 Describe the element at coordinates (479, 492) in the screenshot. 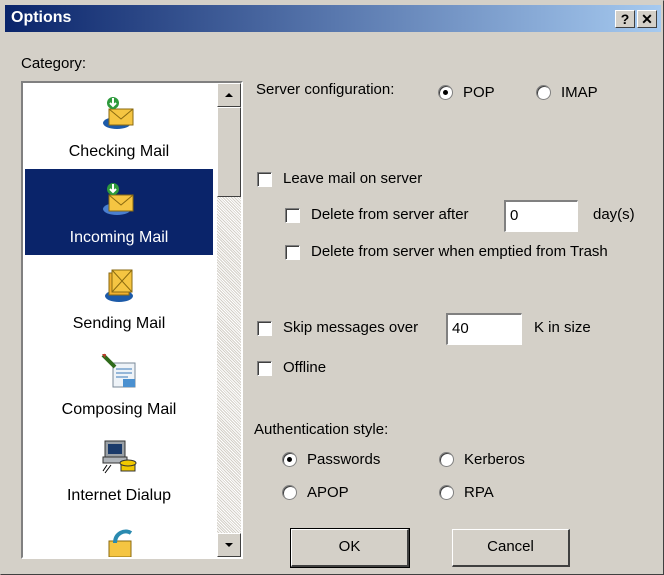

I see `rpa-label: RPA` at that location.